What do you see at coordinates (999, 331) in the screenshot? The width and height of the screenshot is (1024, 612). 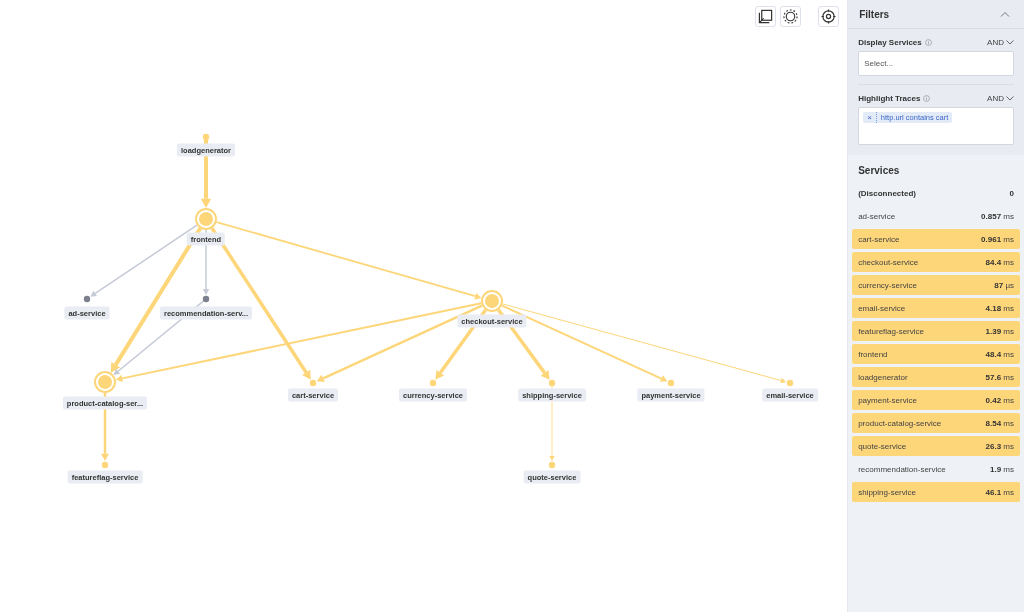 I see `service-latency: 1.39 ms` at bounding box center [999, 331].